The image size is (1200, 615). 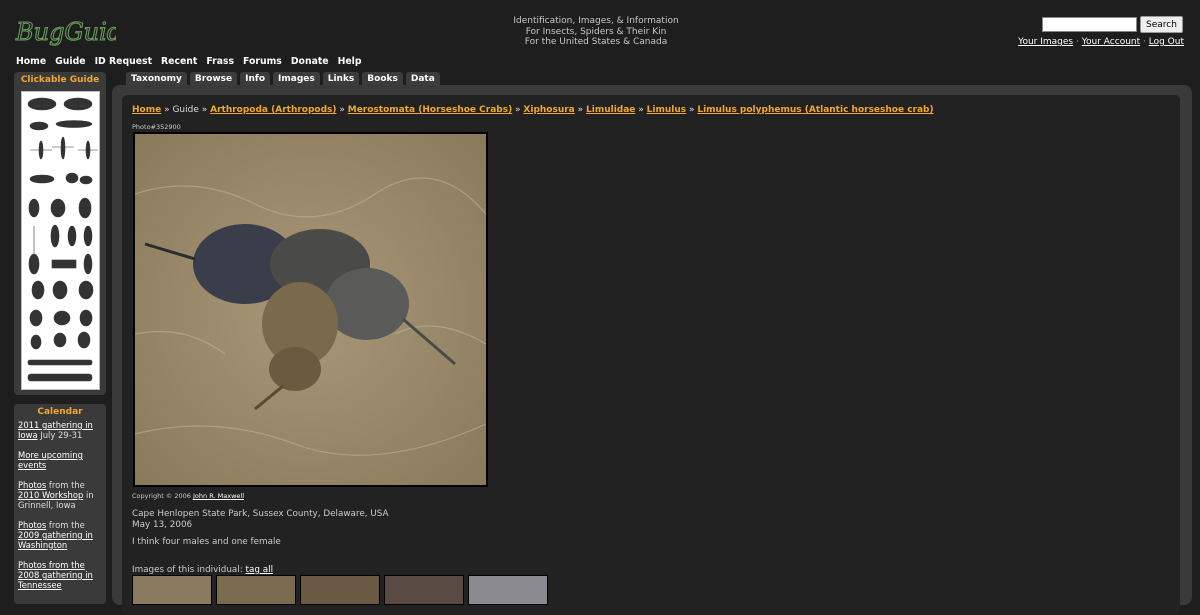 I want to click on clickable-guide-box: Clickable Guide, so click(x=60, y=233).